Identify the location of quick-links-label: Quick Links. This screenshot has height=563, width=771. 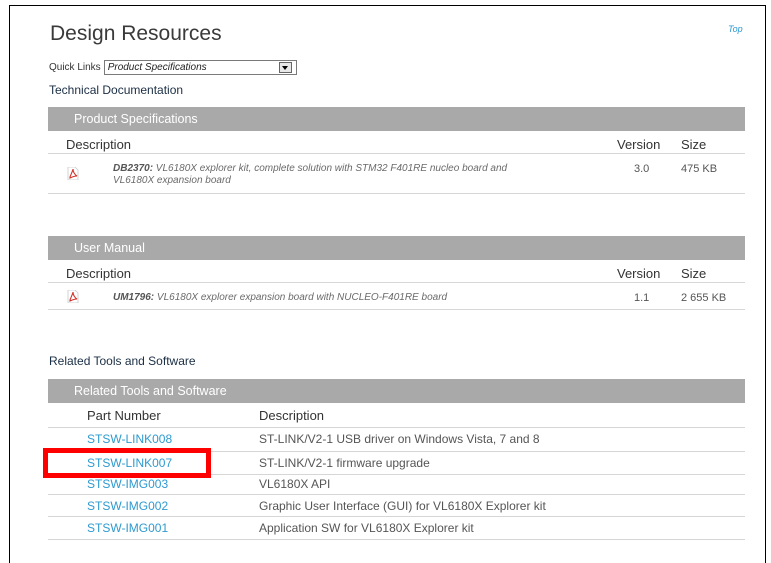
(75, 67).